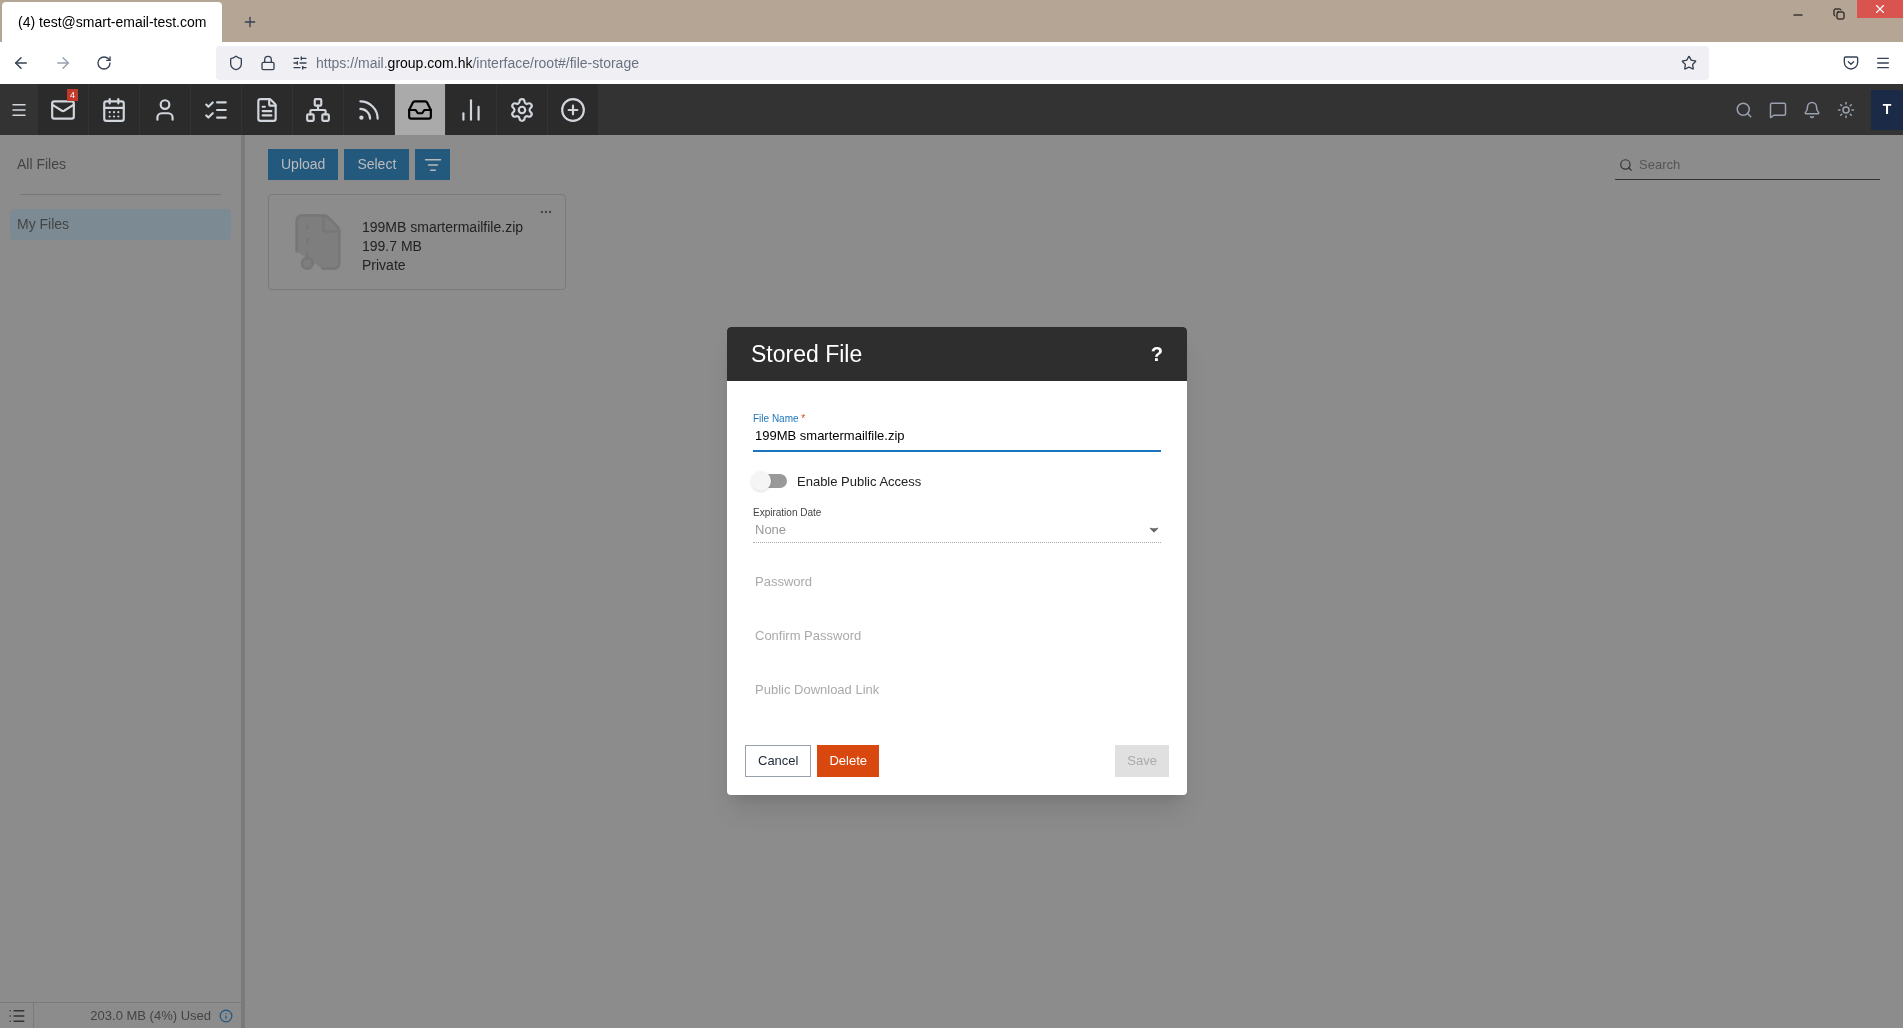 The image size is (1903, 1028). I want to click on menu-icon, so click(1883, 63).